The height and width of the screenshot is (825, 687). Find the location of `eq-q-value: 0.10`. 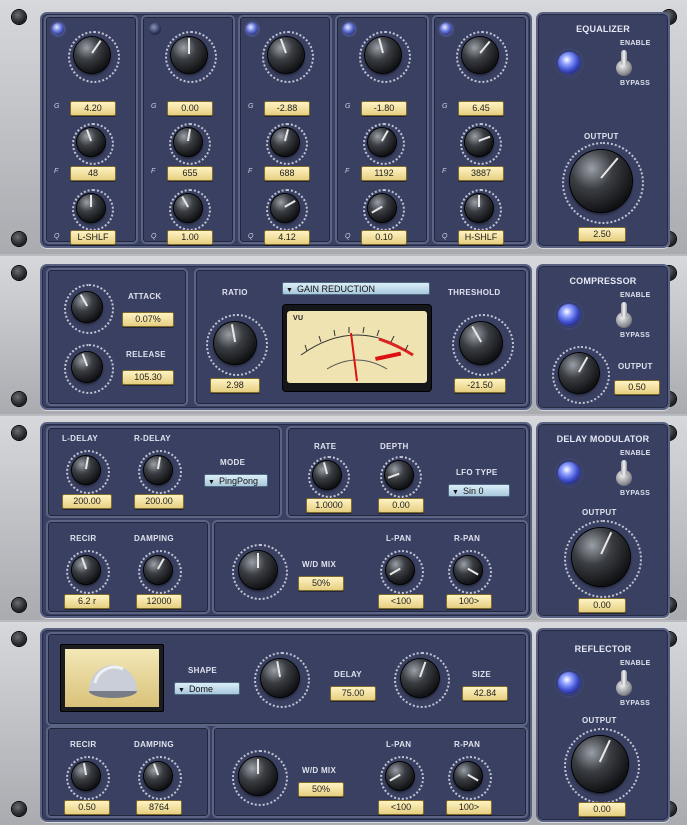

eq-q-value: 0.10 is located at coordinates (384, 237).